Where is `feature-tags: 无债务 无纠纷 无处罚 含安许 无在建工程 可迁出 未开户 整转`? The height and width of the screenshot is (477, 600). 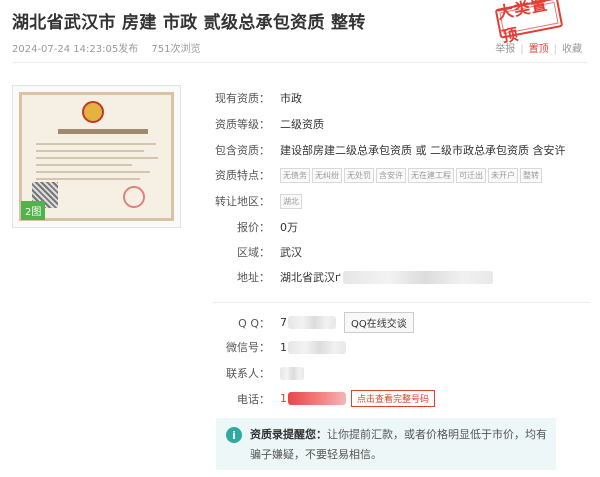 feature-tags: 无债务 无纠纷 无处罚 含安许 无在建工程 可迁出 未开户 整转 is located at coordinates (411, 175).